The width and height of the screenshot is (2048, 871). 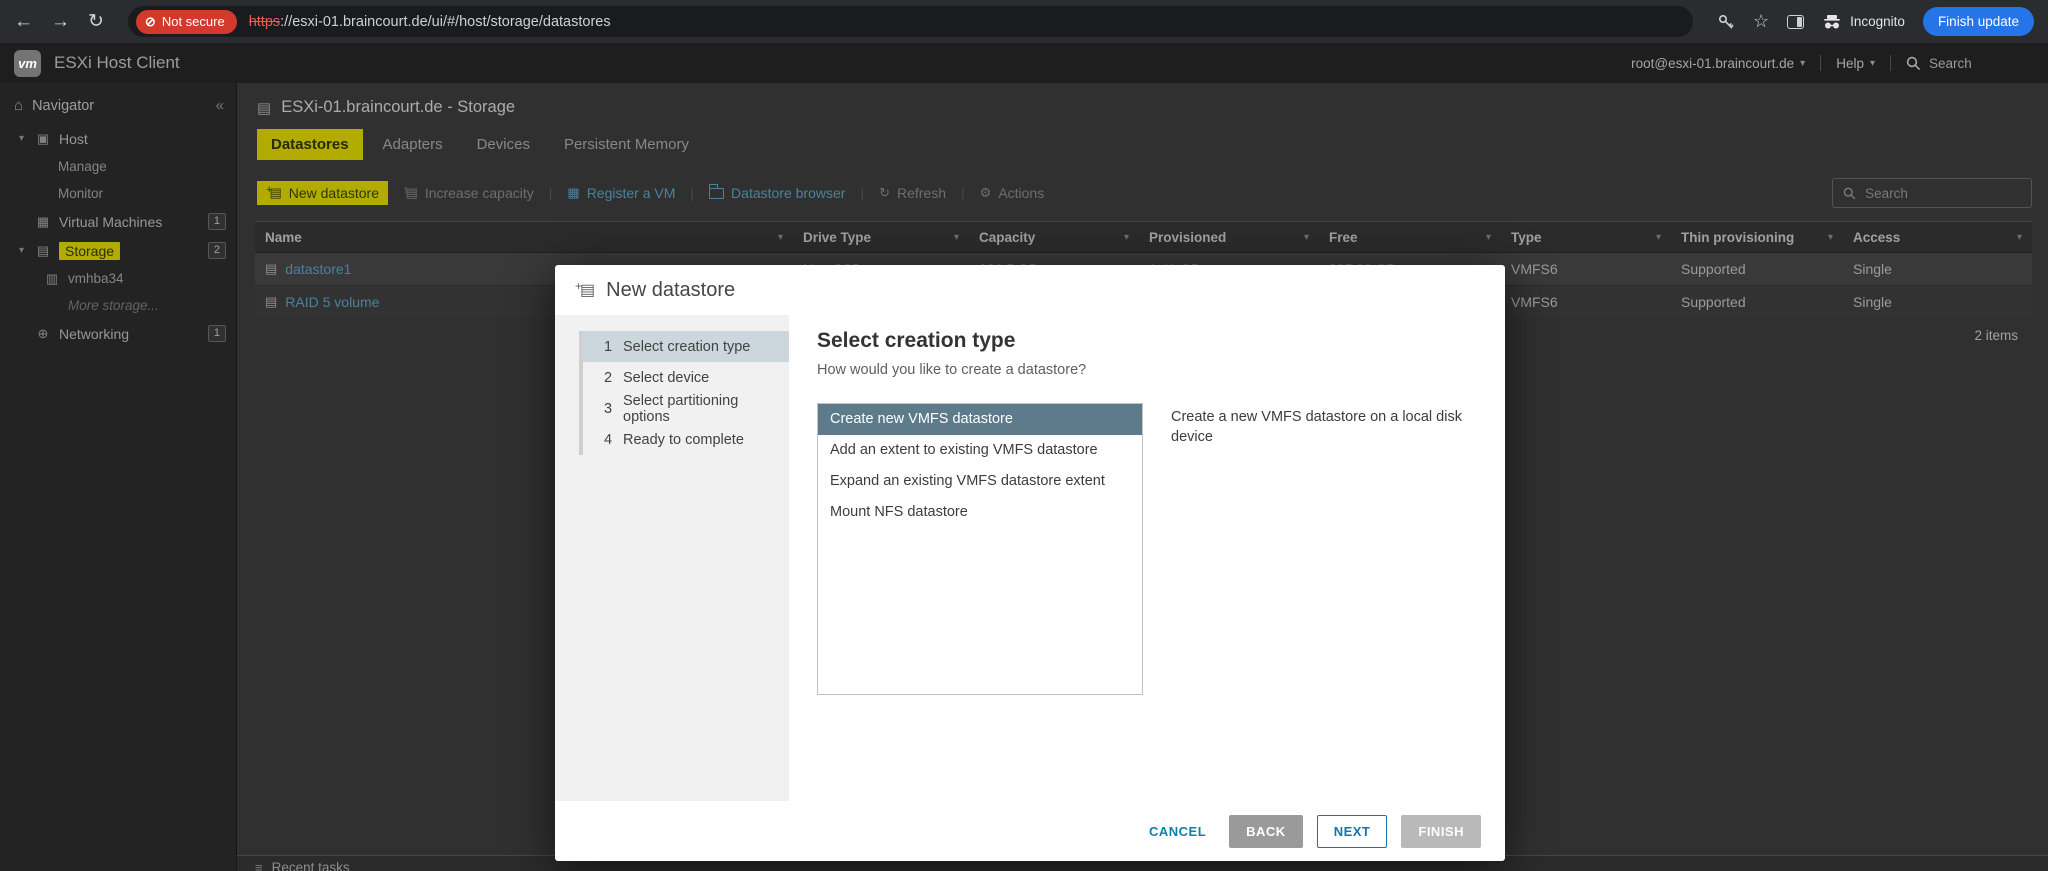 What do you see at coordinates (1266, 831) in the screenshot?
I see `back-button: BACK` at bounding box center [1266, 831].